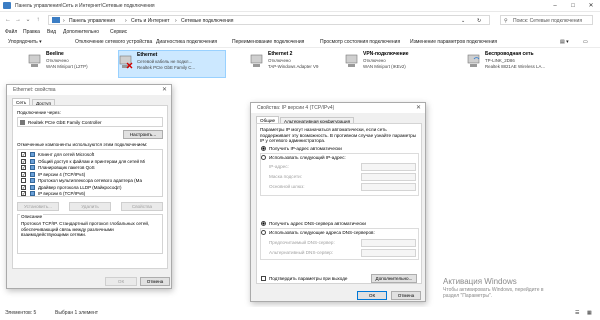 Image resolution: width=600 pixels, height=320 pixels. What do you see at coordinates (463, 21) in the screenshot?
I see `address-dropdown-icon: ⌄` at bounding box center [463, 21].